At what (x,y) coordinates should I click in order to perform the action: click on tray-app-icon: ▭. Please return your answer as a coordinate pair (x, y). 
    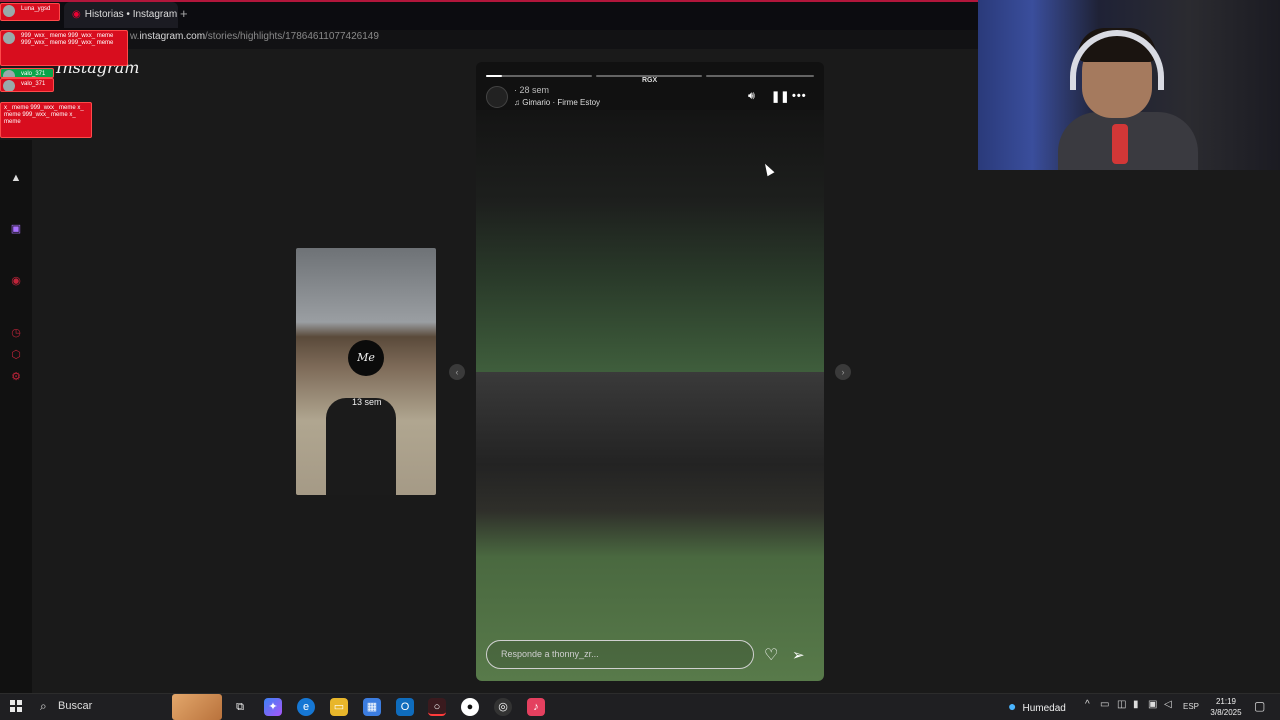
    Looking at the image, I should click on (1104, 704).